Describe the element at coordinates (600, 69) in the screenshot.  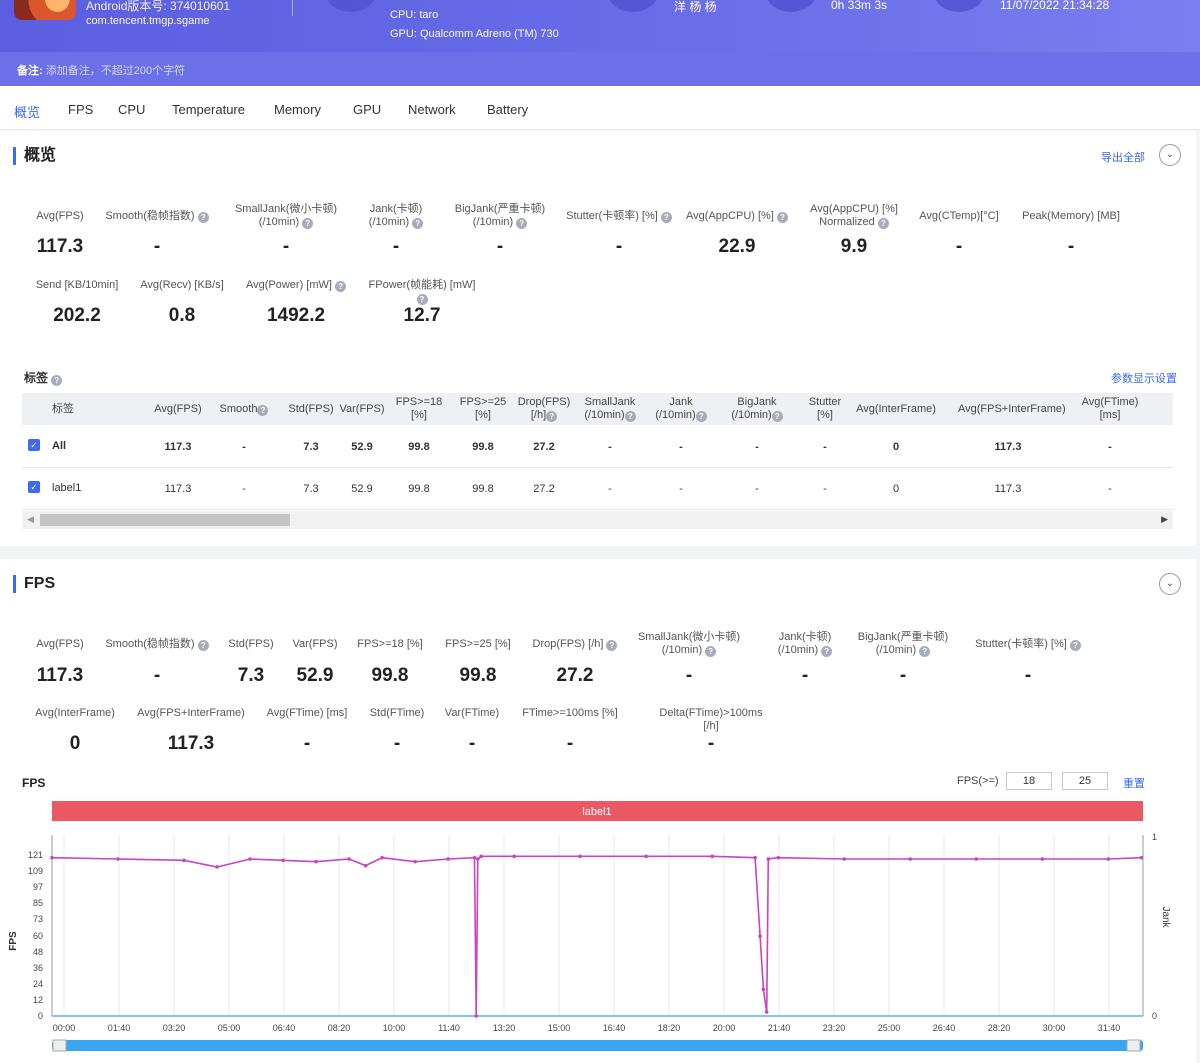
I see `note-bar: 备注: 添加备注，不超过200个字符` at that location.